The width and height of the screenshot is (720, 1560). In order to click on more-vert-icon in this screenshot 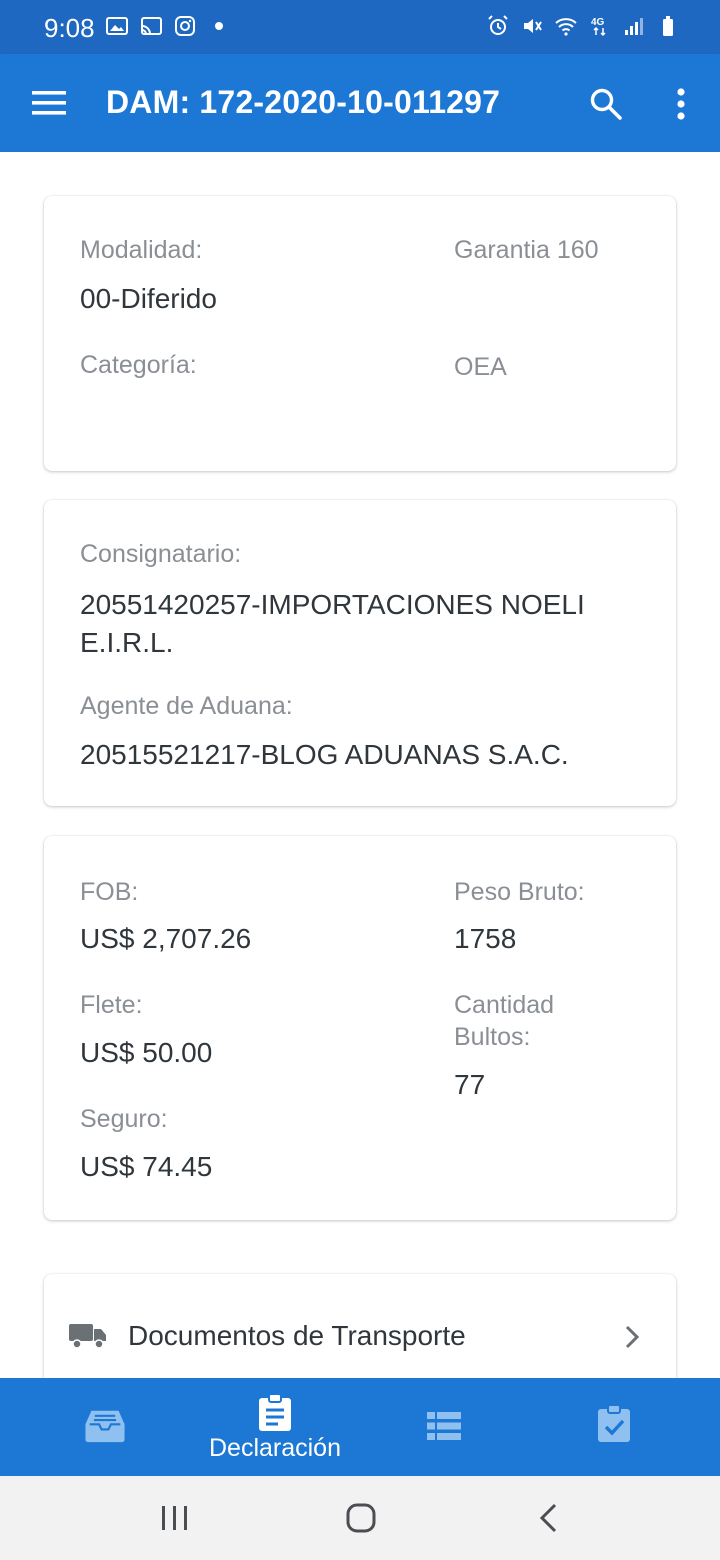, I will do `click(681, 104)`.